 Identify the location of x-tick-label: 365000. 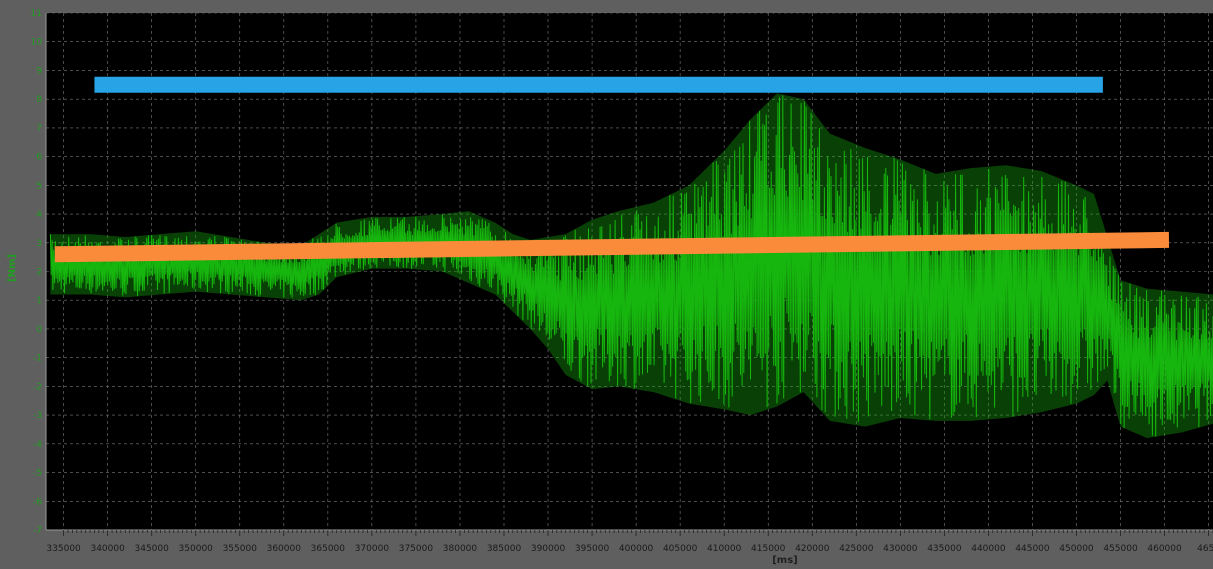
(328, 549).